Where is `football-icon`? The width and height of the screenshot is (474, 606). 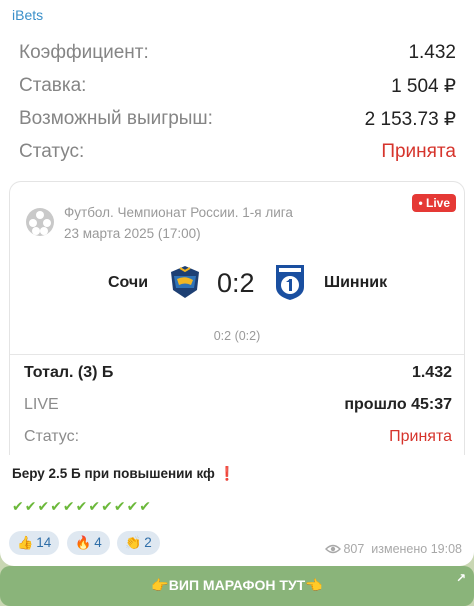 football-icon is located at coordinates (40, 222).